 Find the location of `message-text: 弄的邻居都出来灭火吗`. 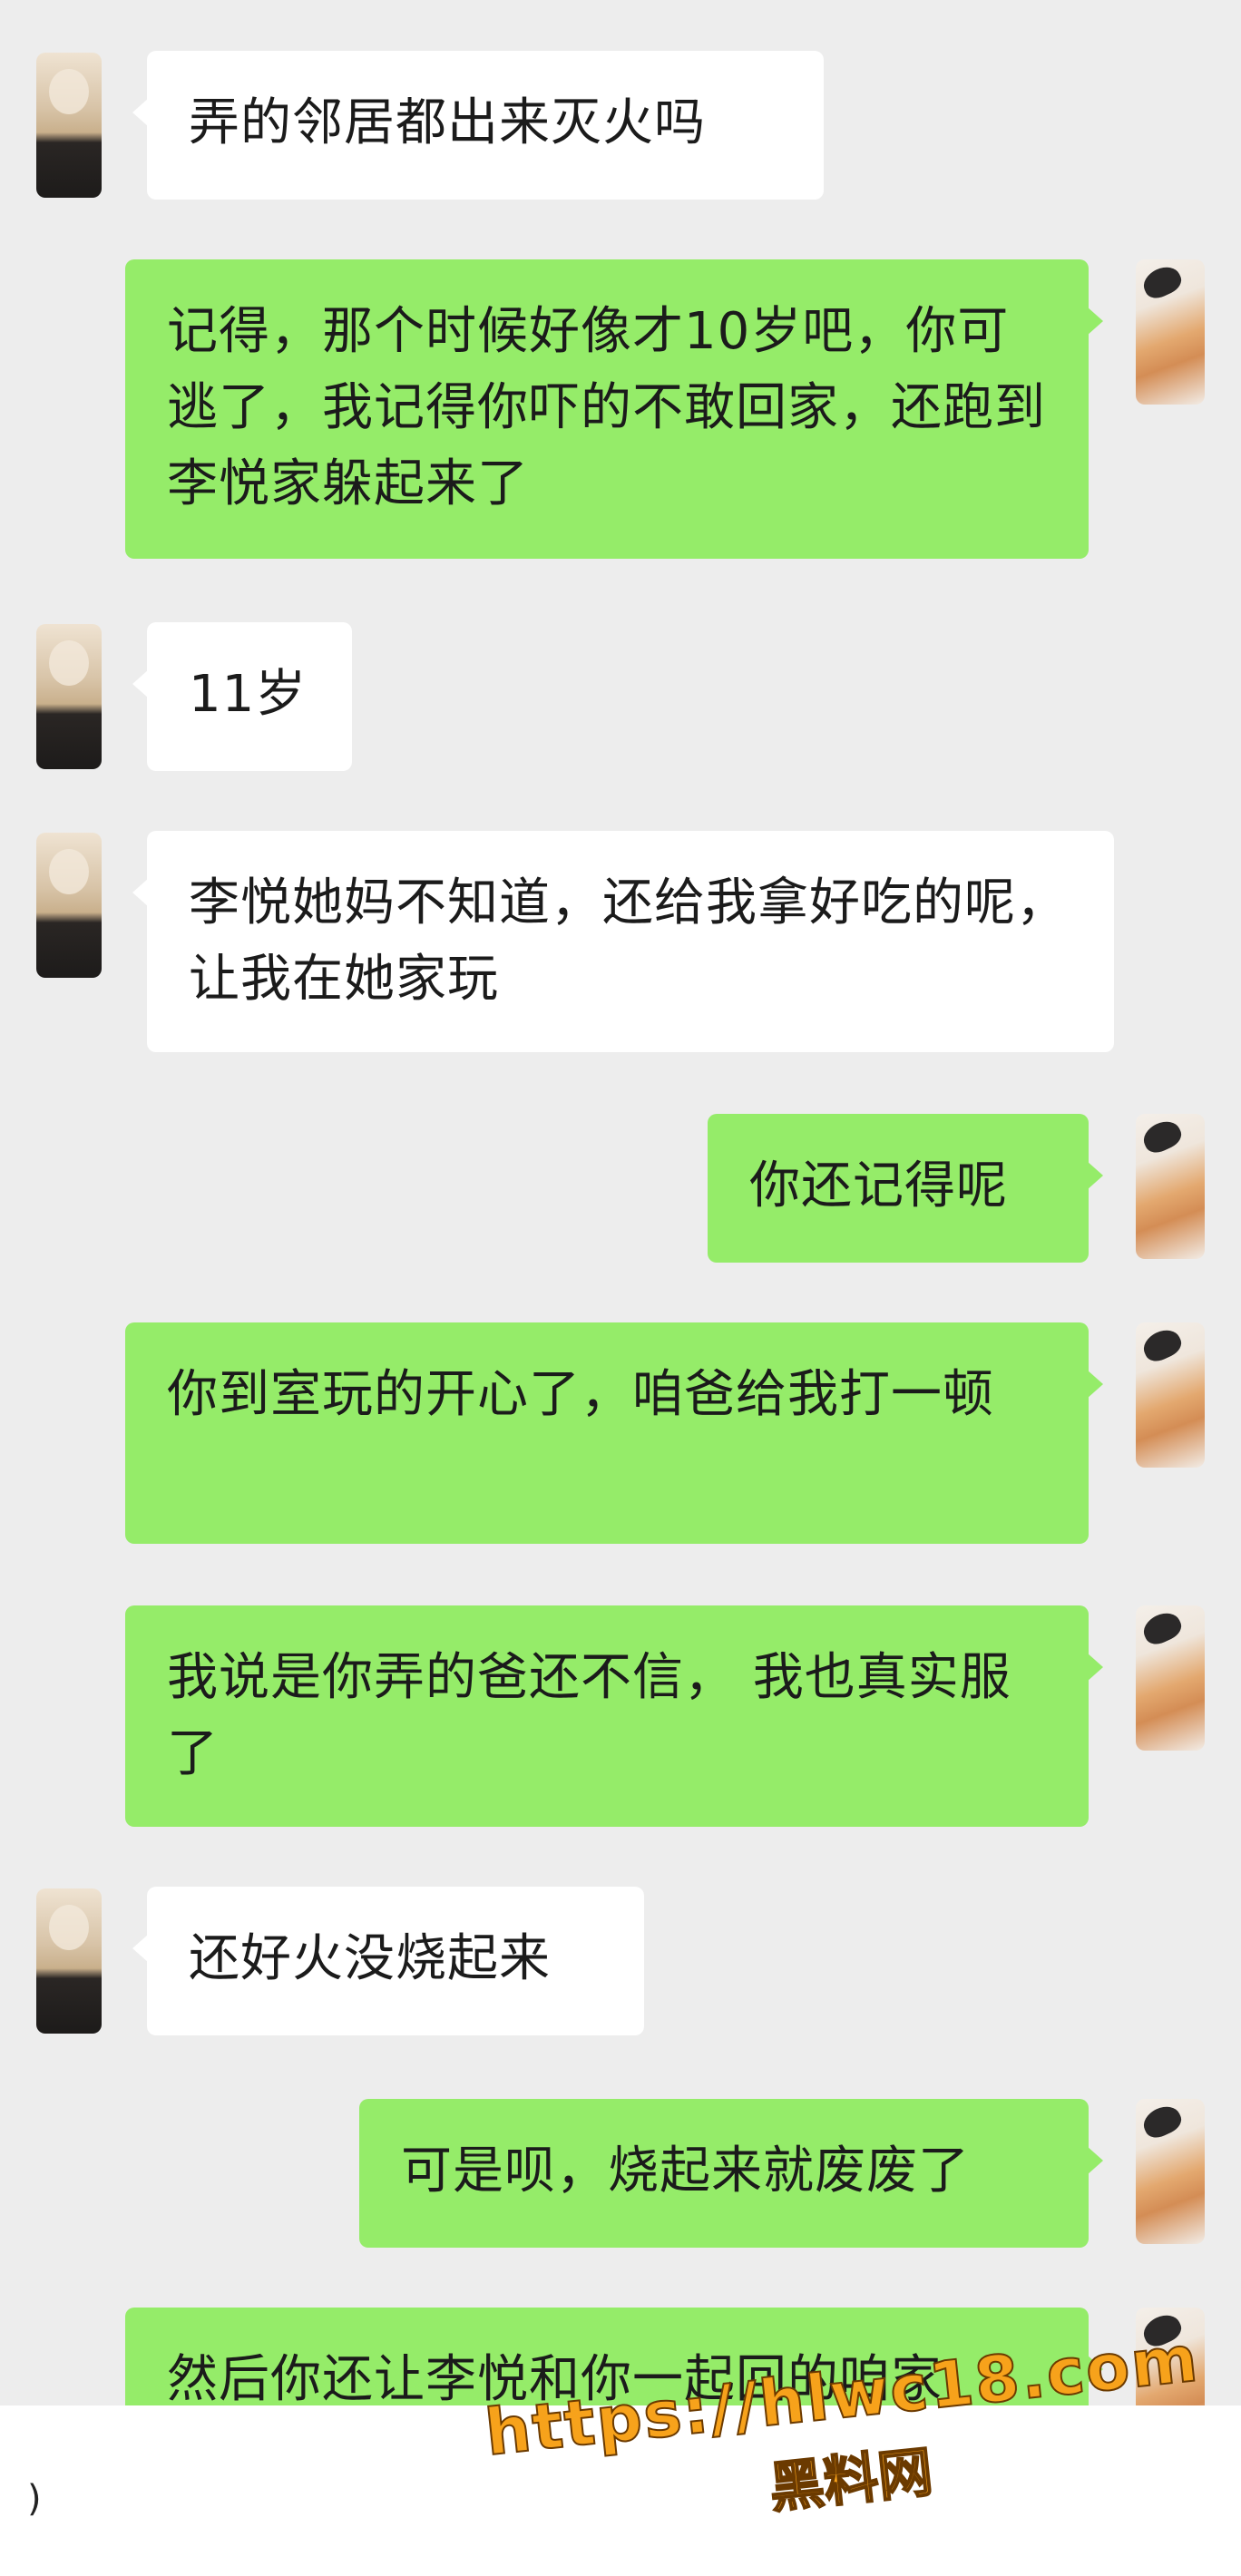

message-text: 弄的邻居都出来灭火吗 is located at coordinates (447, 122).